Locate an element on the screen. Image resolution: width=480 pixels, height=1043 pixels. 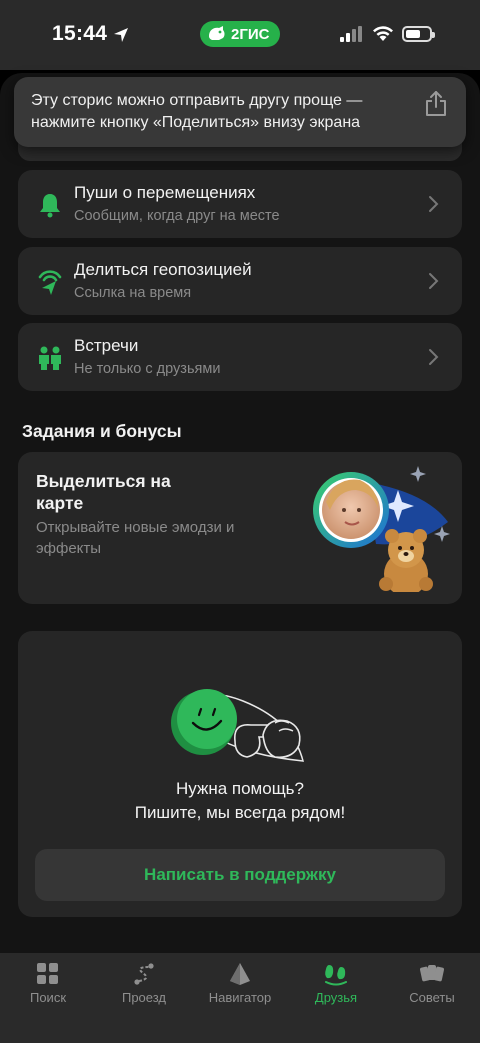
status-bar: 15:44 2ГИС is located at coordinates (240, 35).